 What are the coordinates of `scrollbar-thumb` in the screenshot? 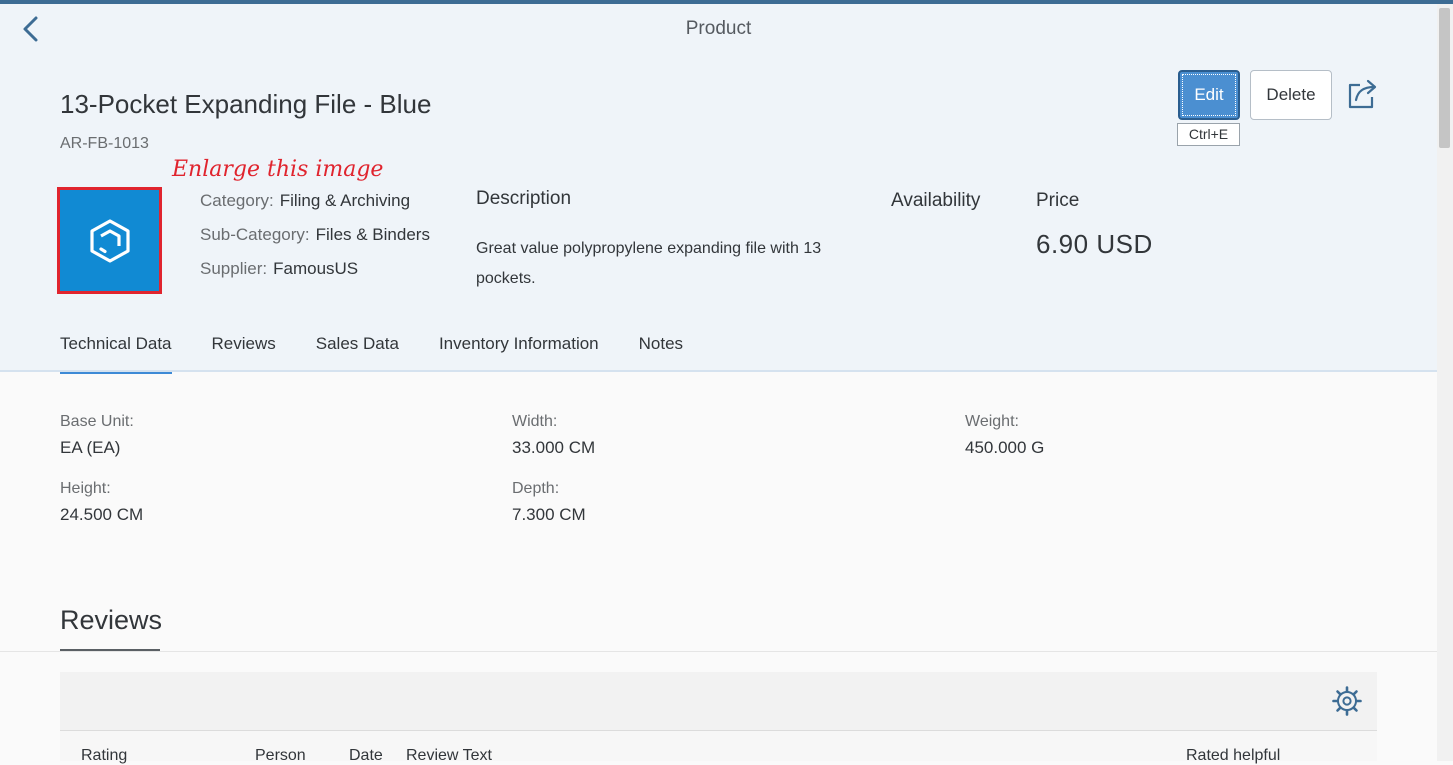 It's located at (1444, 78).